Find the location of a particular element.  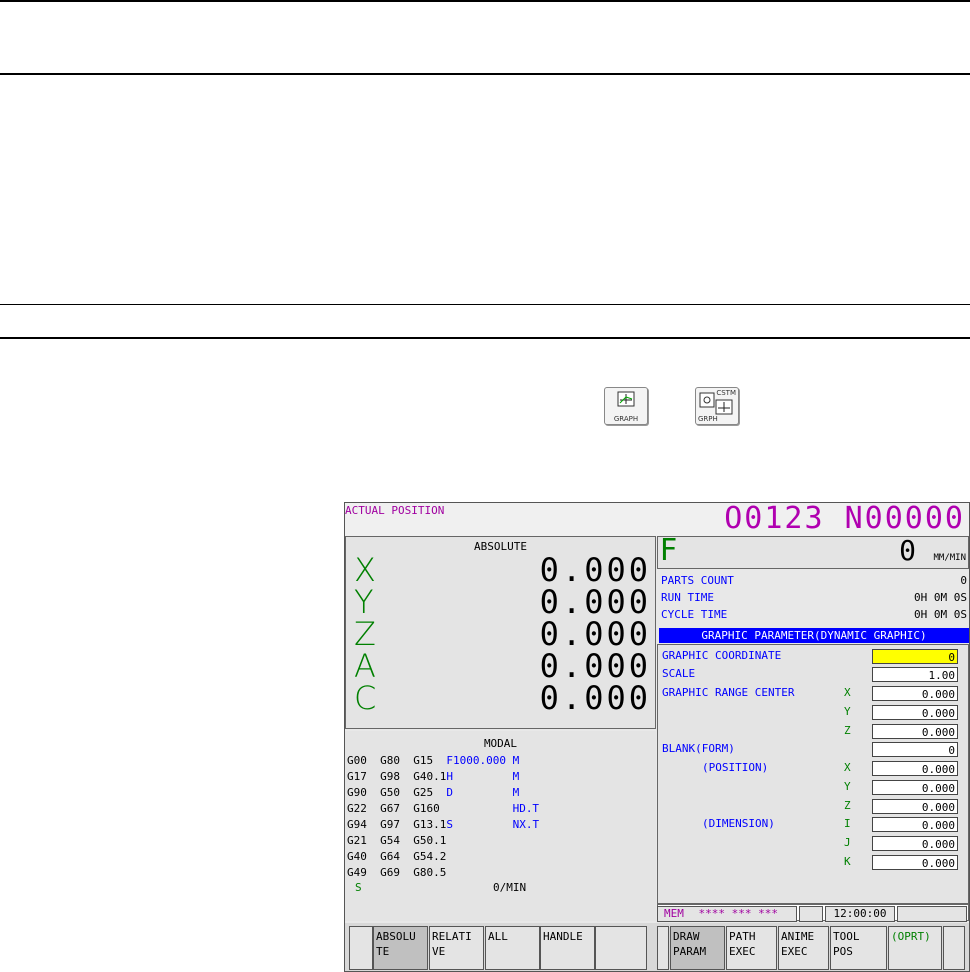

softkey-blank is located at coordinates (621, 948).